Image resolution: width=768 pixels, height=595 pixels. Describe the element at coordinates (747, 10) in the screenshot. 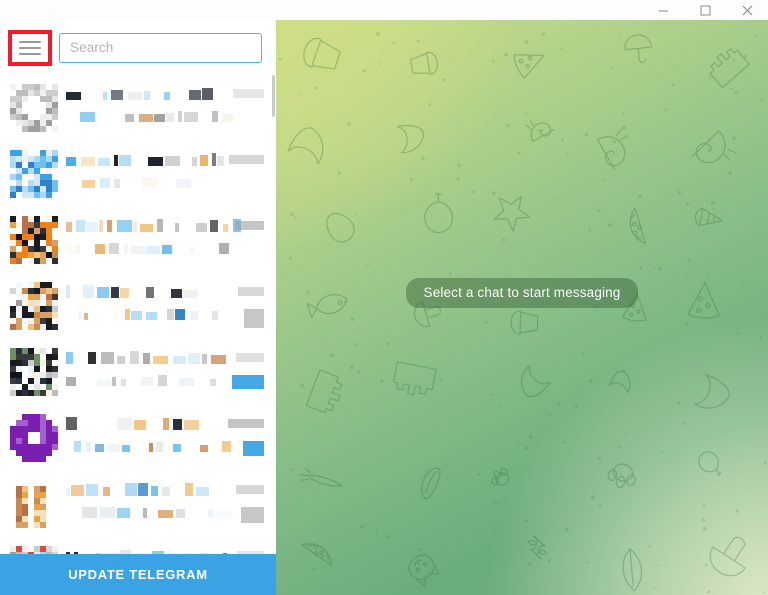

I see `close-button` at that location.